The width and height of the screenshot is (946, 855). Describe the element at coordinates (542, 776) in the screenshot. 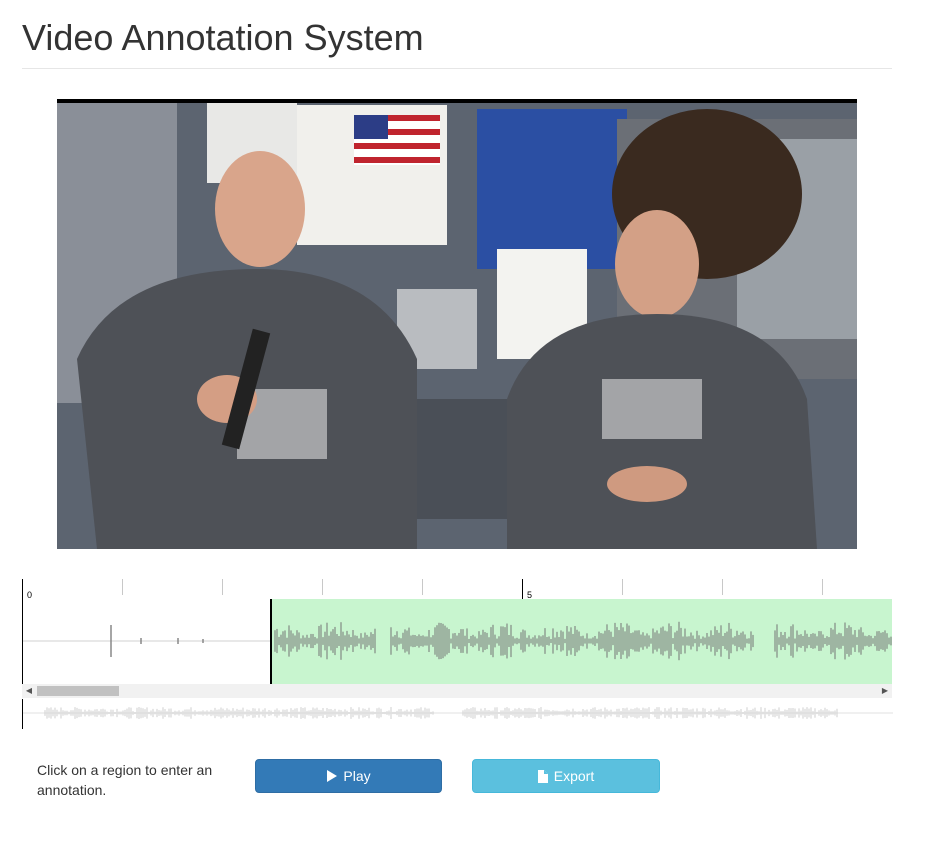

I see `file-icon` at that location.